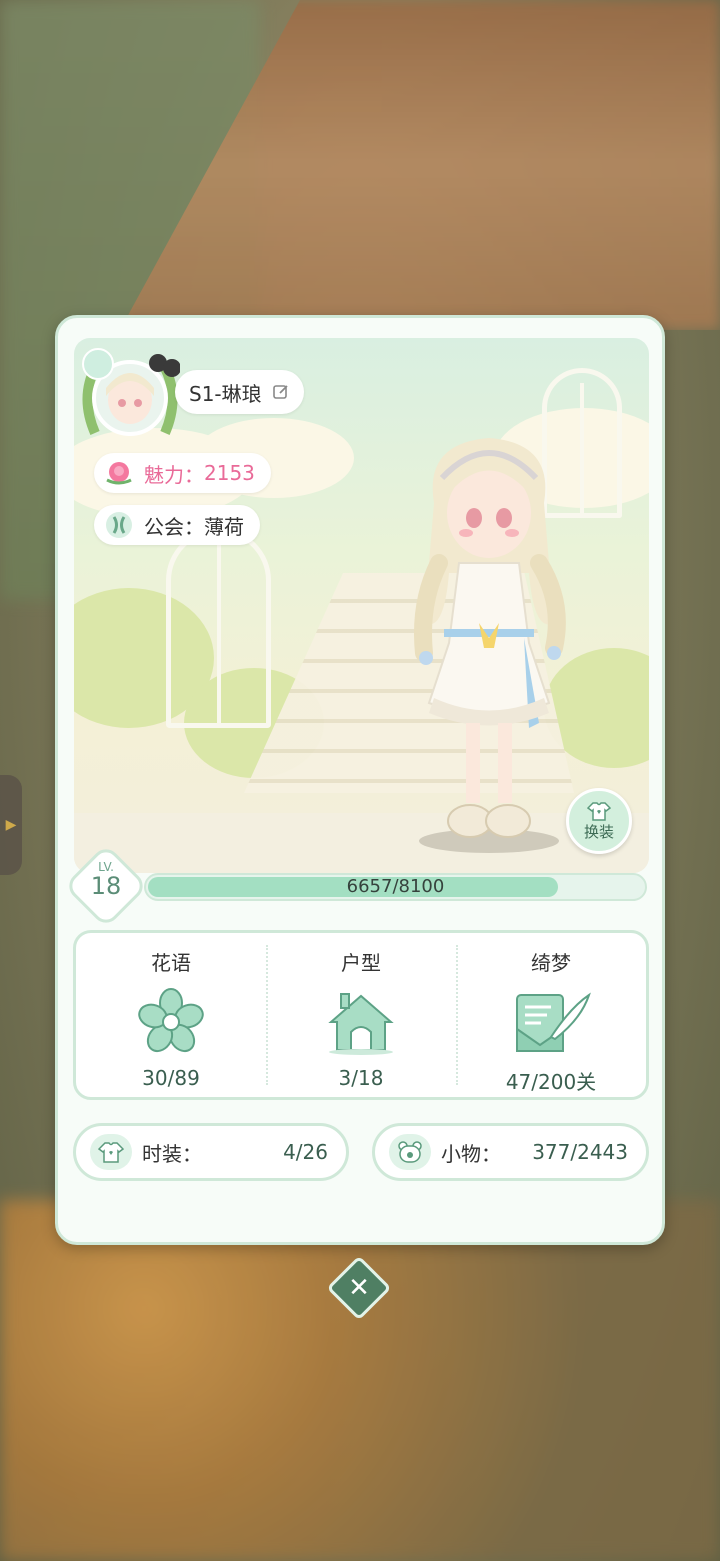 This screenshot has width=720, height=1561. What do you see at coordinates (580, 1152) in the screenshot?
I see `items-value: 377/2443` at bounding box center [580, 1152].